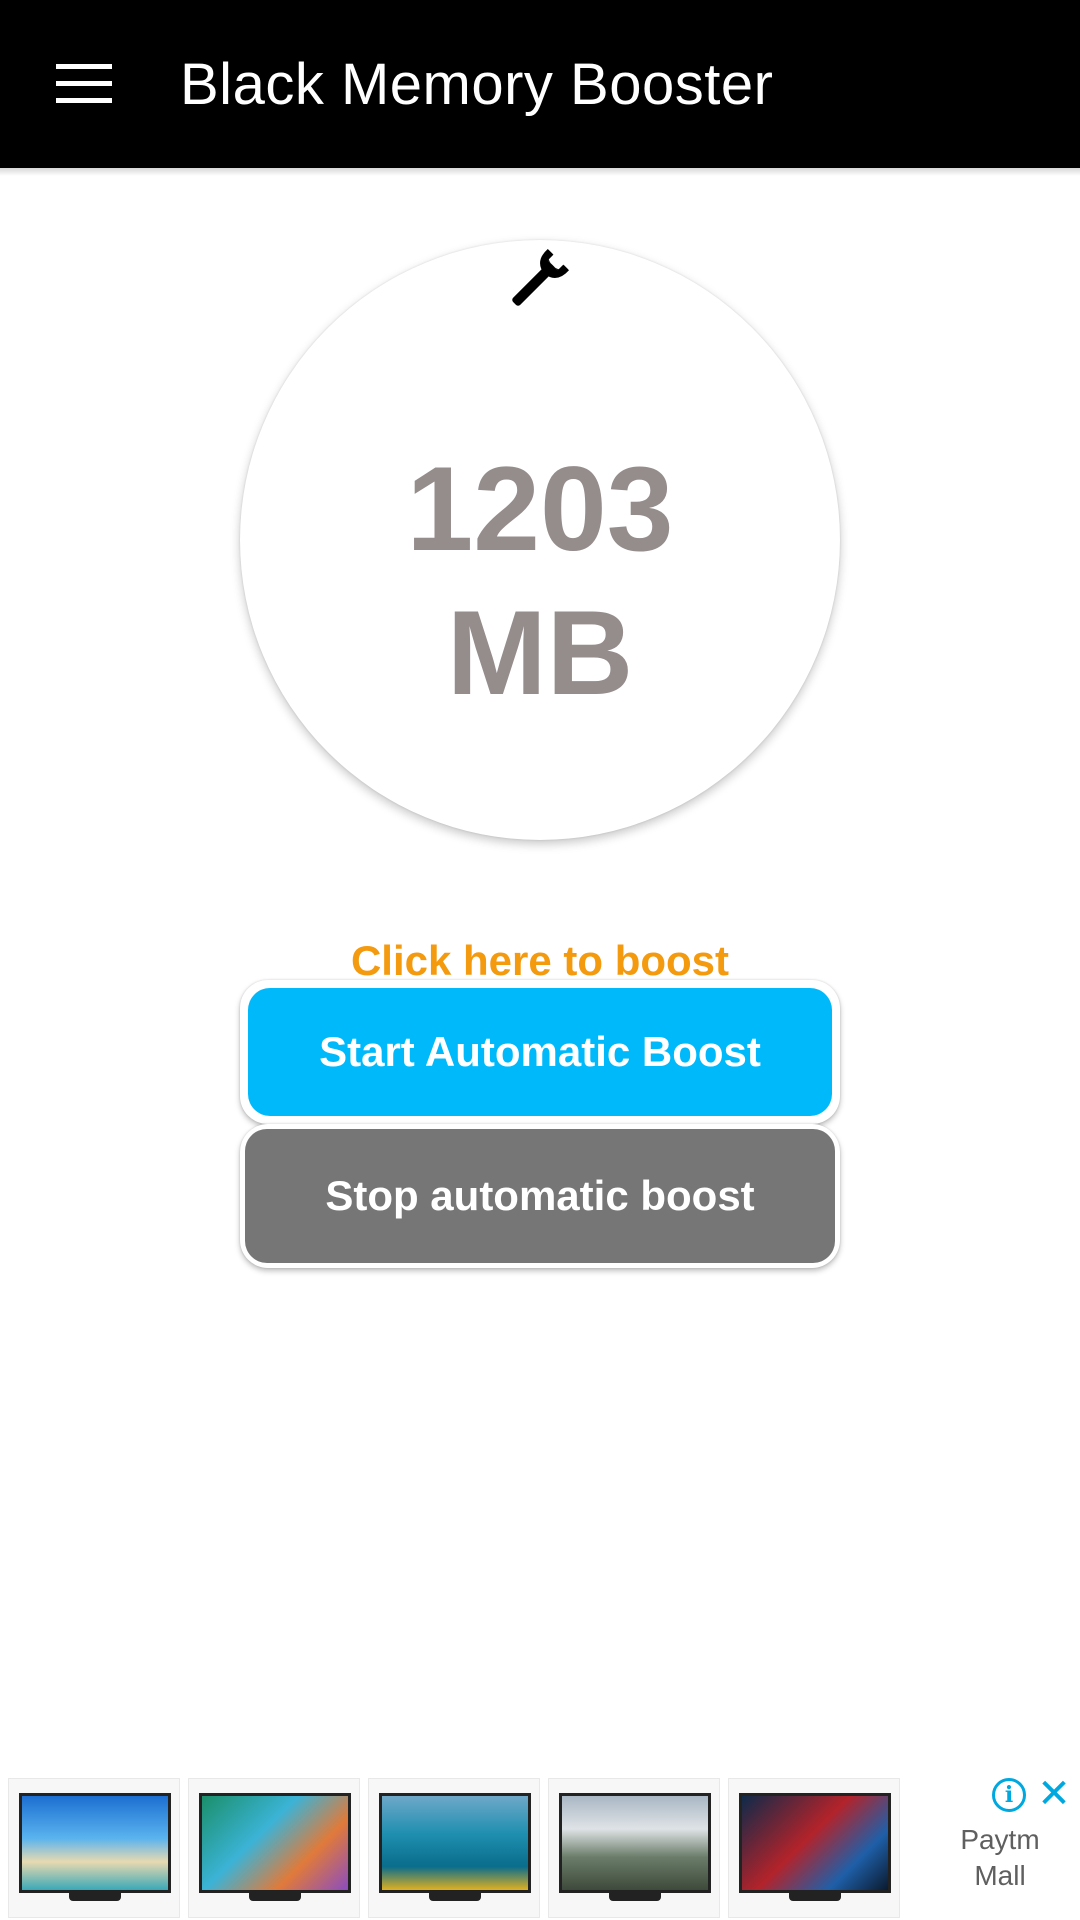 The image size is (1080, 1920). I want to click on ad-thumbnail-tv-mountains, so click(634, 1848).